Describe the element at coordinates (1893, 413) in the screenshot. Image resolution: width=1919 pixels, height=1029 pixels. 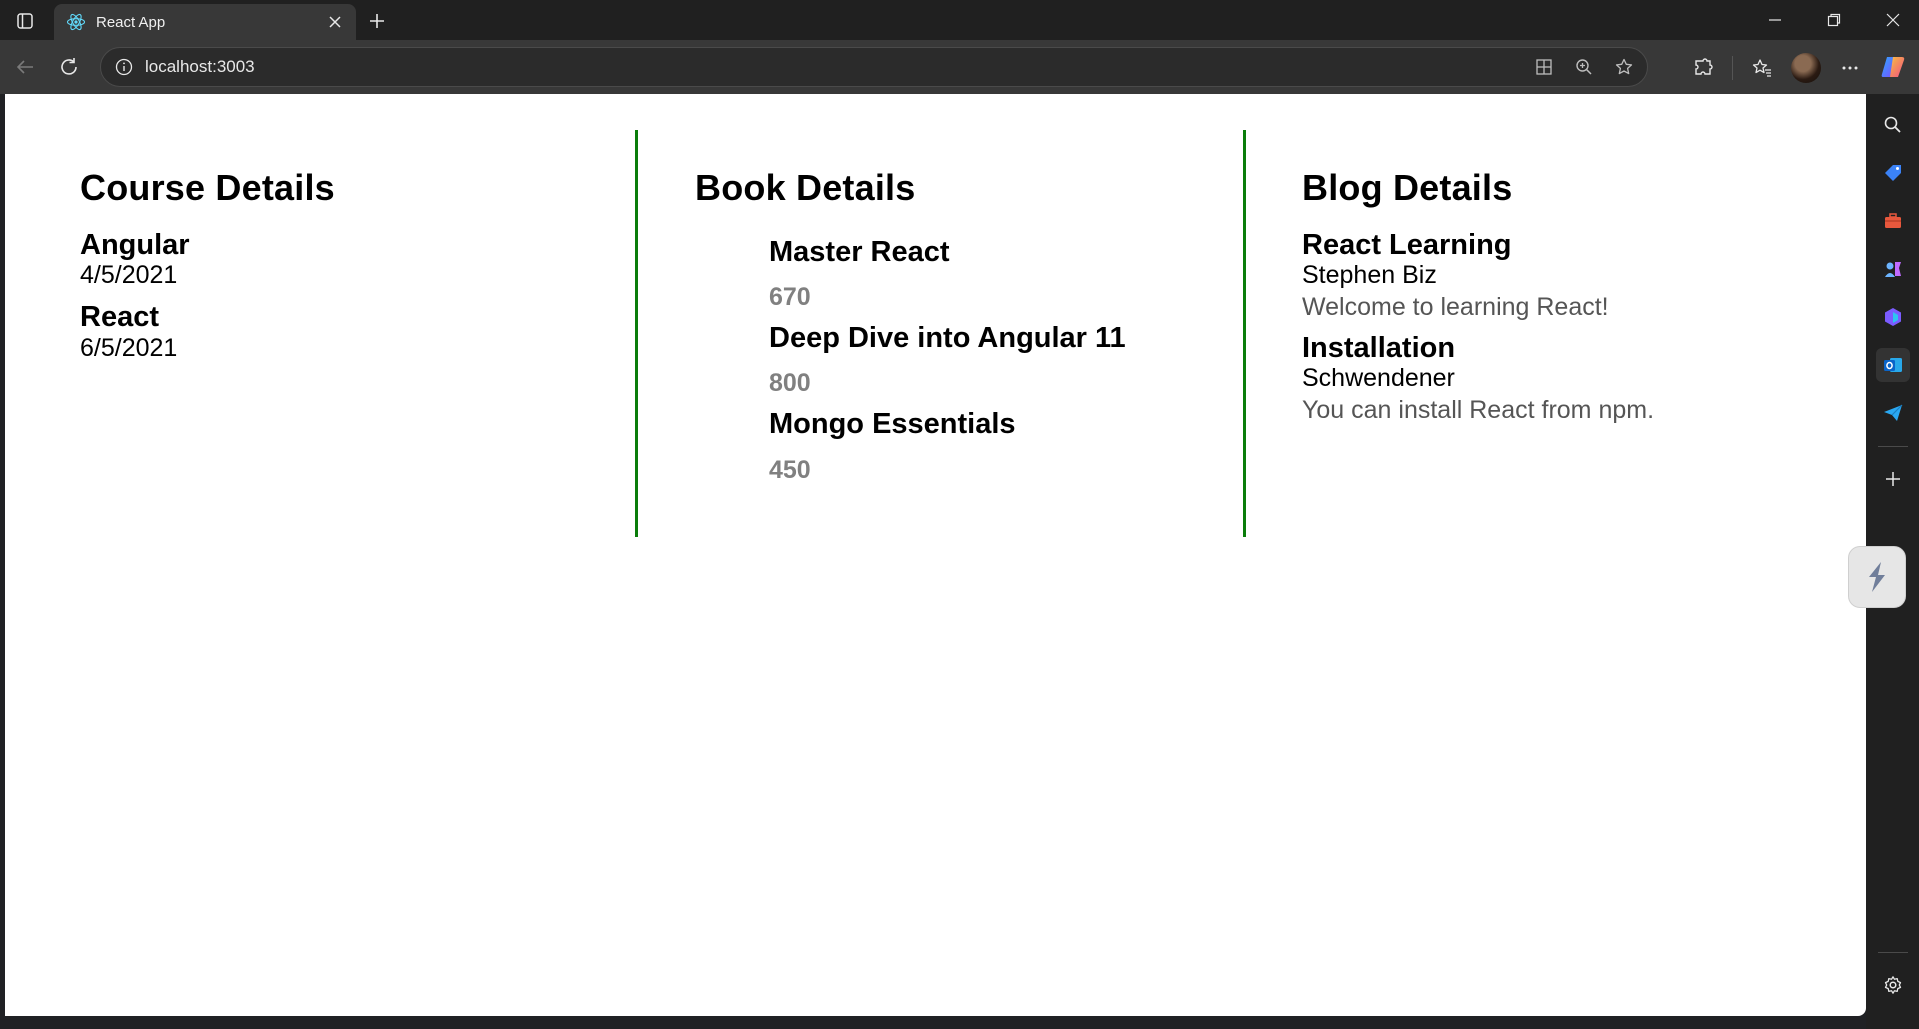
I see `telegram-icon` at that location.